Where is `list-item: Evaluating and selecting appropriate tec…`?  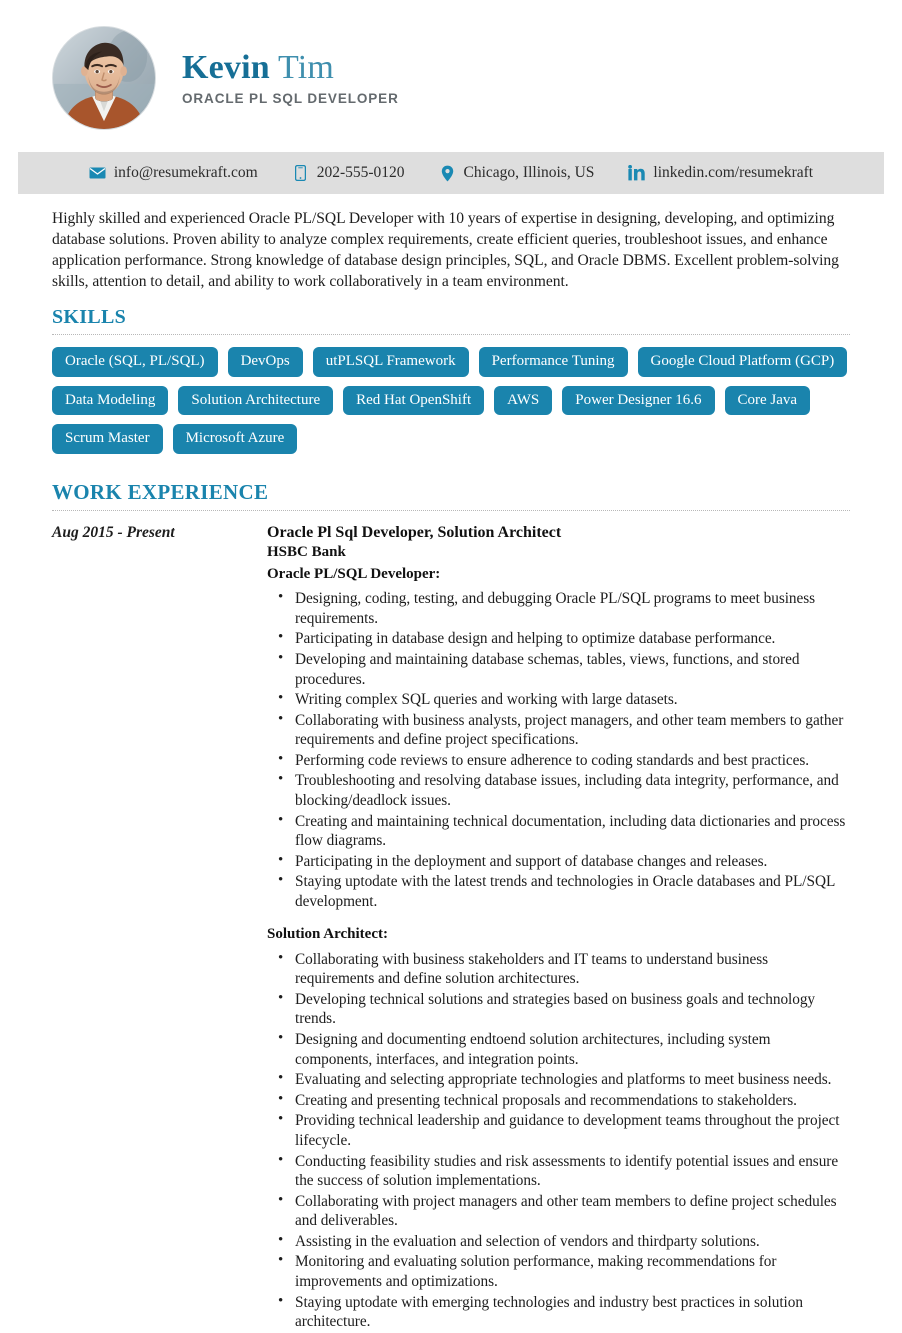 list-item: Evaluating and selecting appropriate tec… is located at coordinates (558, 1079).